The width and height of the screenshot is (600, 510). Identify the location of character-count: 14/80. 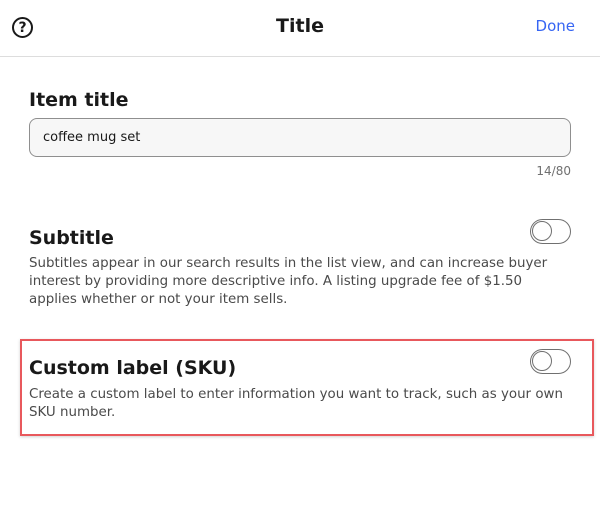
(553, 171).